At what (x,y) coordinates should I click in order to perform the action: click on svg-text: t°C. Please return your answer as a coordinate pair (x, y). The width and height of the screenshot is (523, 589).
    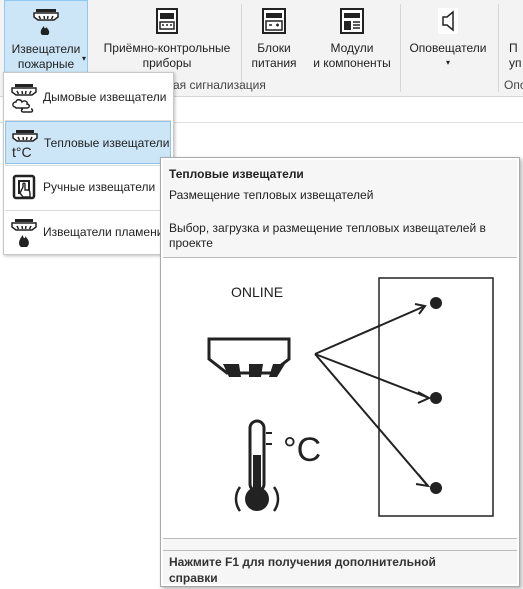
    Looking at the image, I should click on (22, 151).